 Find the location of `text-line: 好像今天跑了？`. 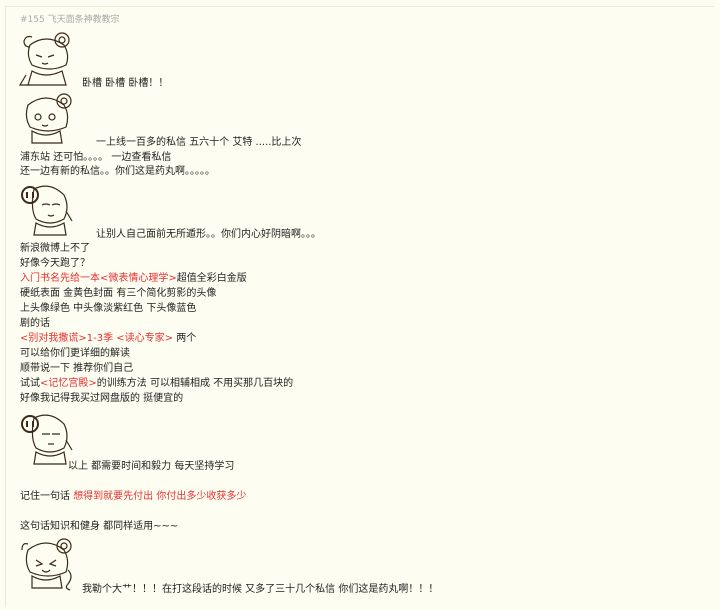

text-line: 好像今天跑了？ is located at coordinates (55, 263).